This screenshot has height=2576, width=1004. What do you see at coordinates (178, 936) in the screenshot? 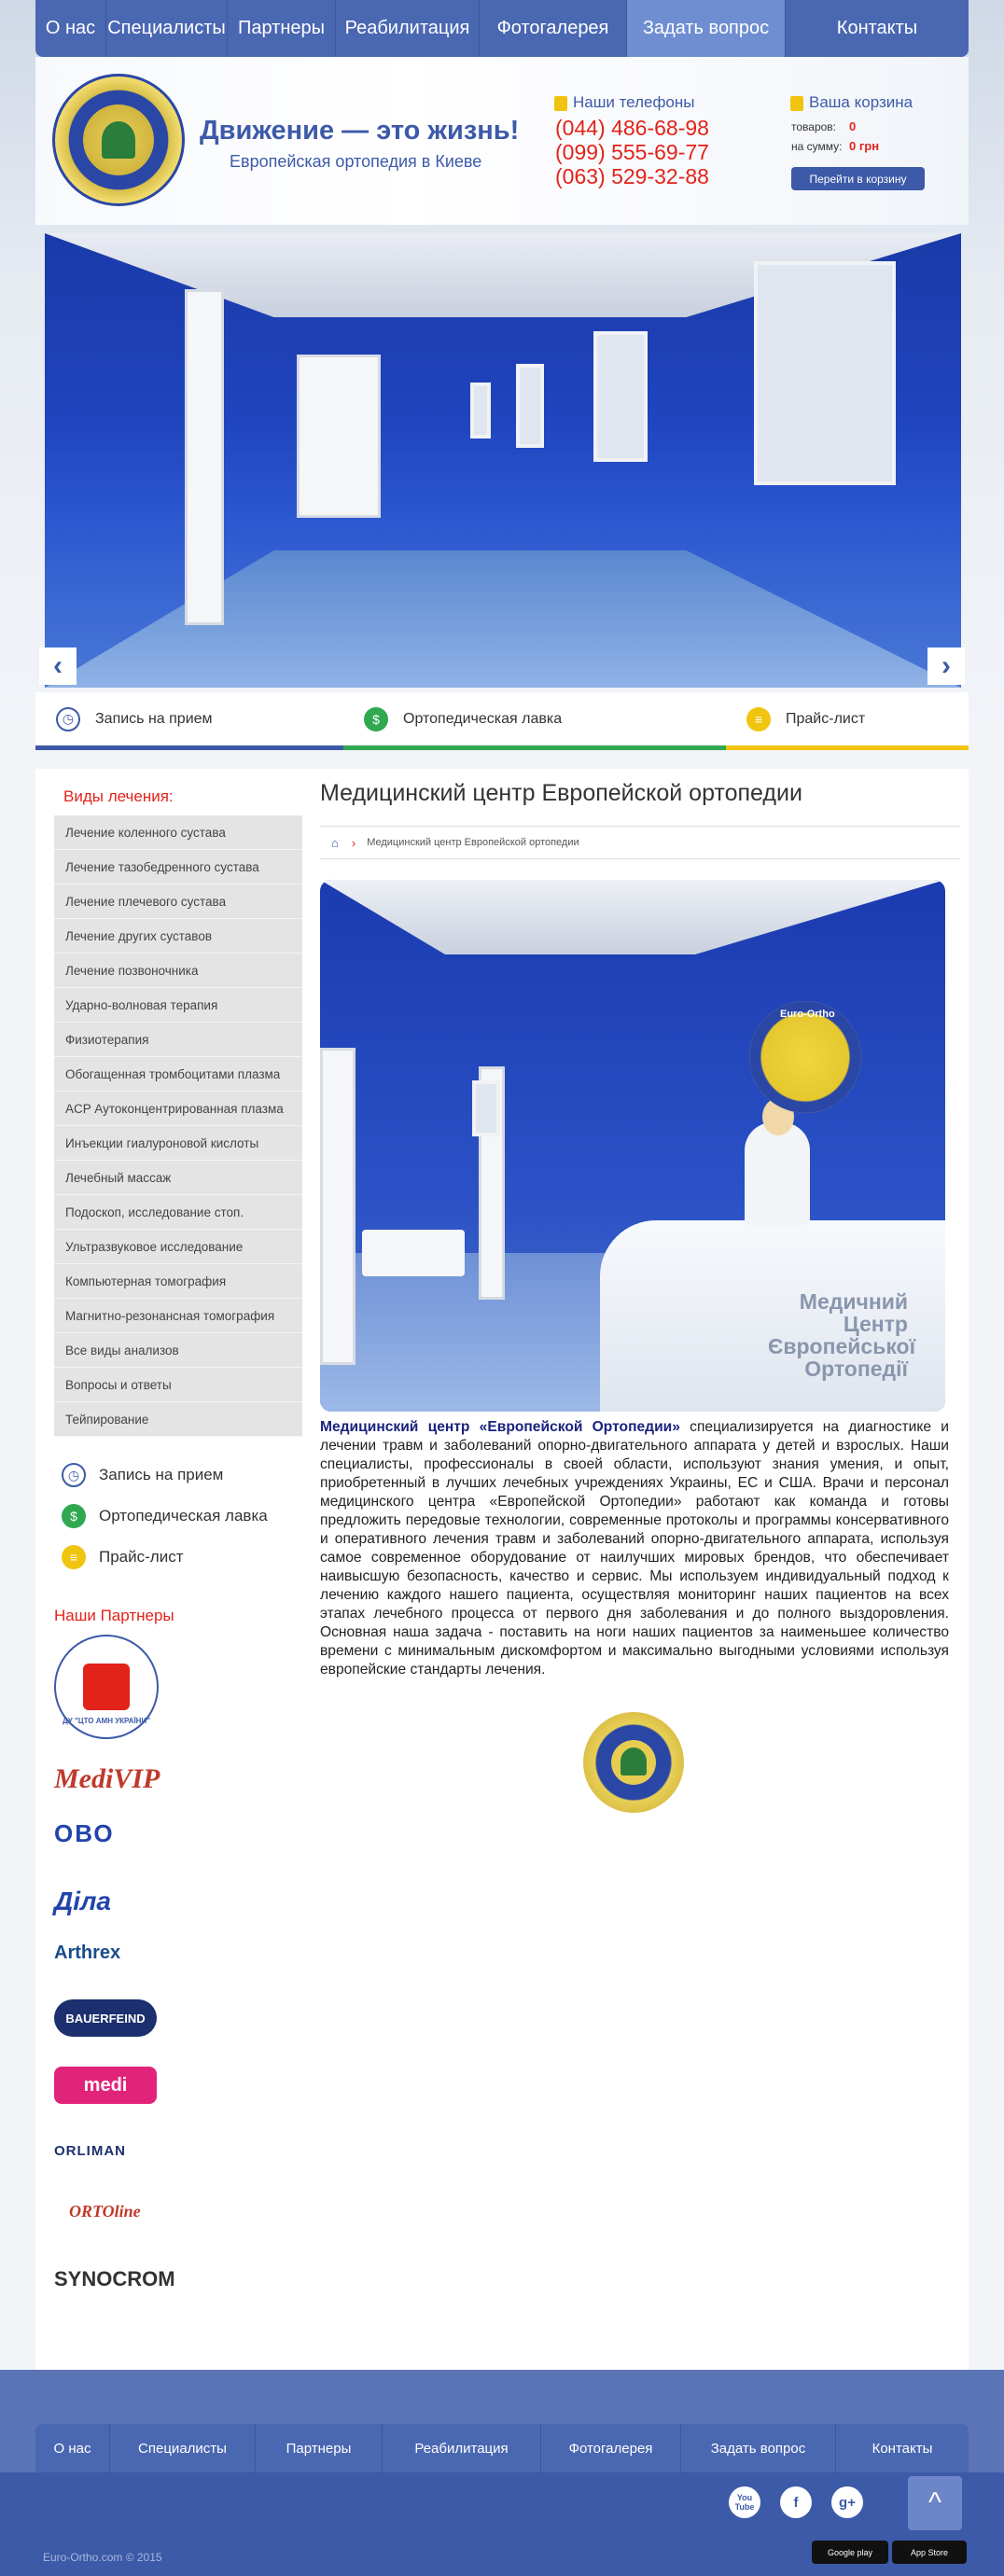
I see `treatment-item: Лечение других суставов` at bounding box center [178, 936].